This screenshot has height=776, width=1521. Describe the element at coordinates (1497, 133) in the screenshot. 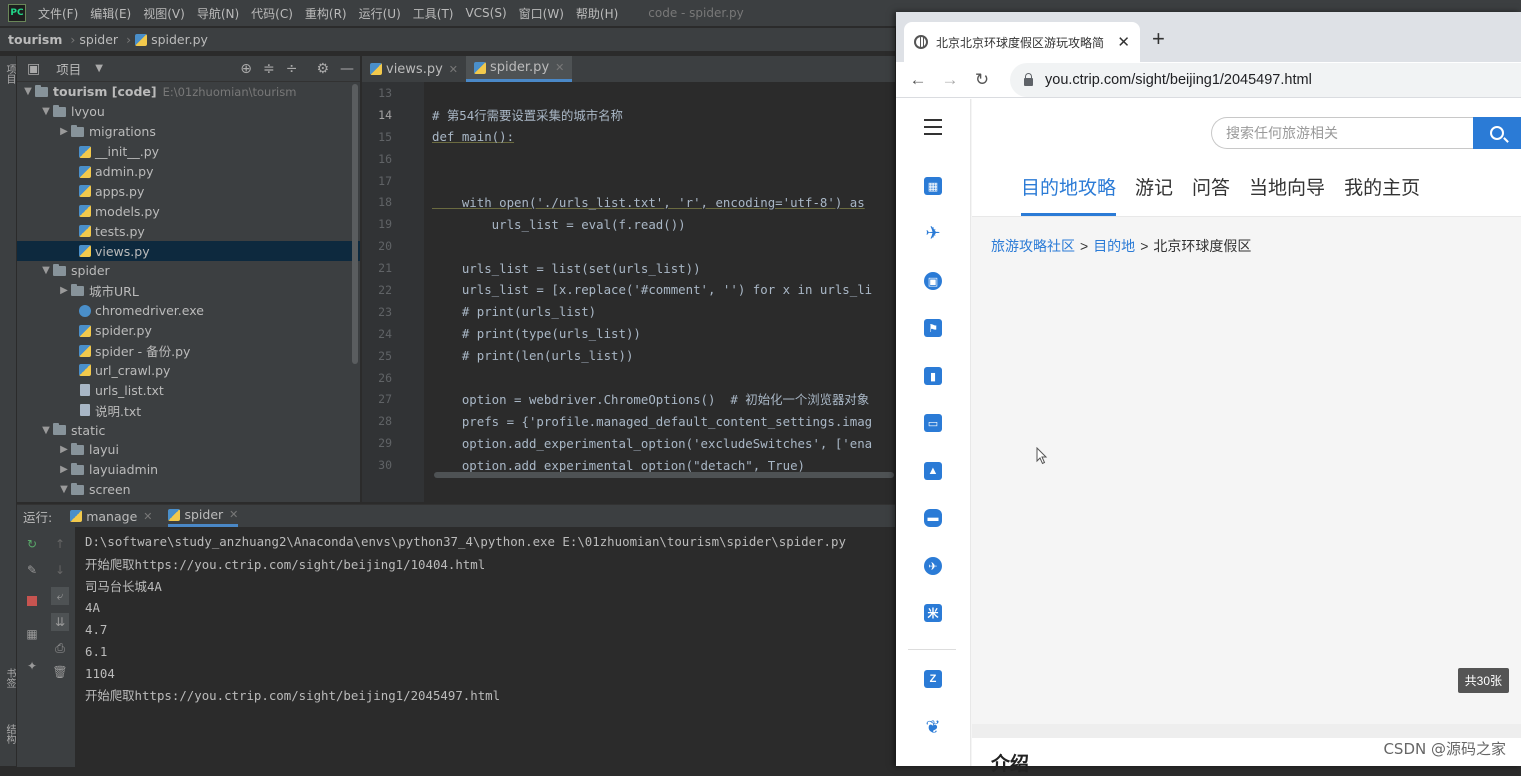

I see `search-button` at that location.